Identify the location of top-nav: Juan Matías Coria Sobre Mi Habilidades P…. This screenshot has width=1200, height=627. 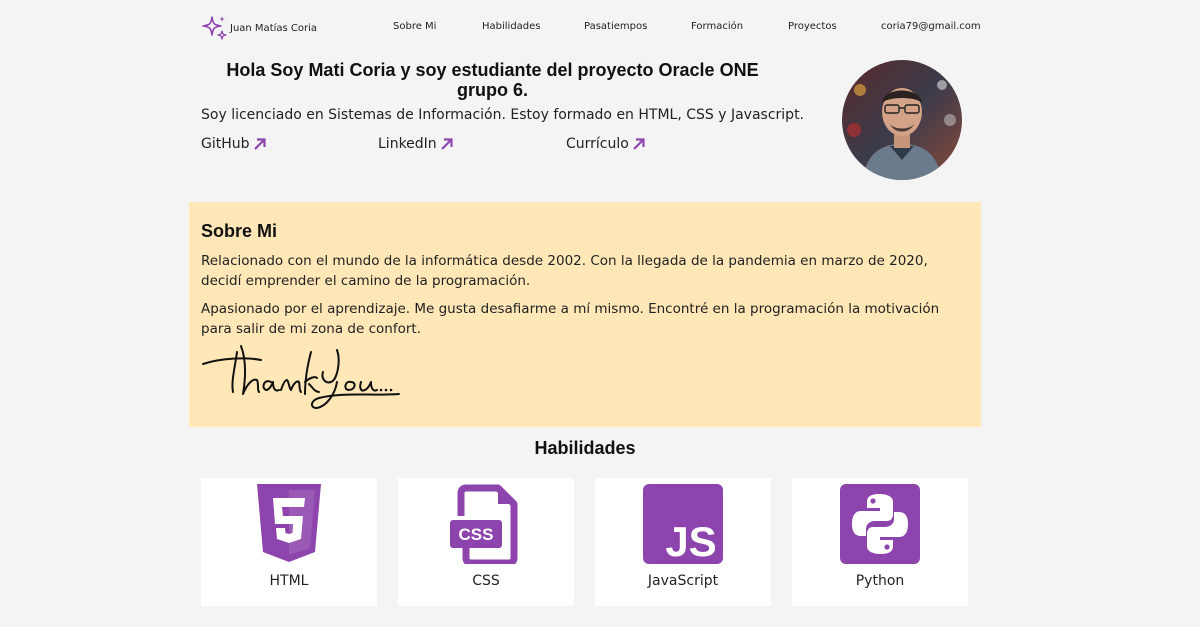
(590, 27).